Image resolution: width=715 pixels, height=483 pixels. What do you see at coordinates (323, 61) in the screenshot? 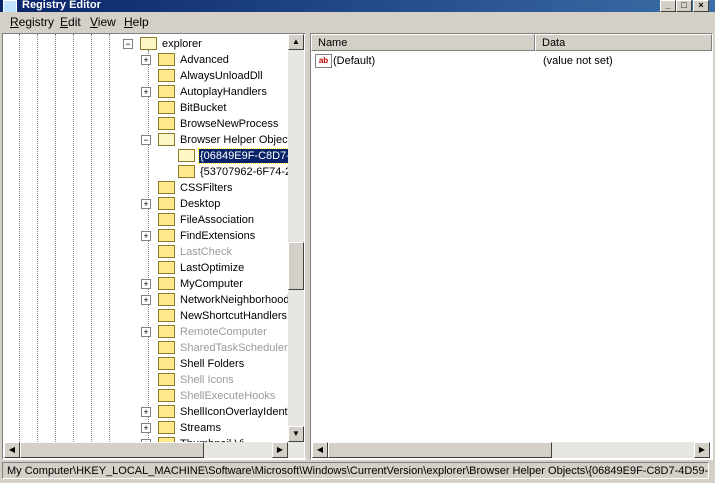
I see `string-value-icon: ab` at bounding box center [323, 61].